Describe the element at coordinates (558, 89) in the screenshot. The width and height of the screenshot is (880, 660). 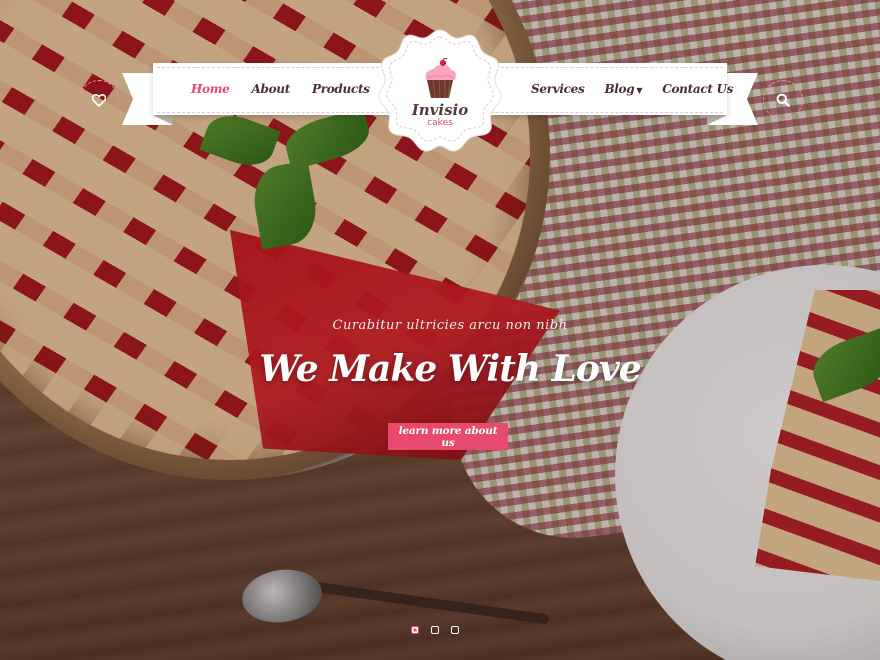
I see `nav-item-services: Services` at that location.